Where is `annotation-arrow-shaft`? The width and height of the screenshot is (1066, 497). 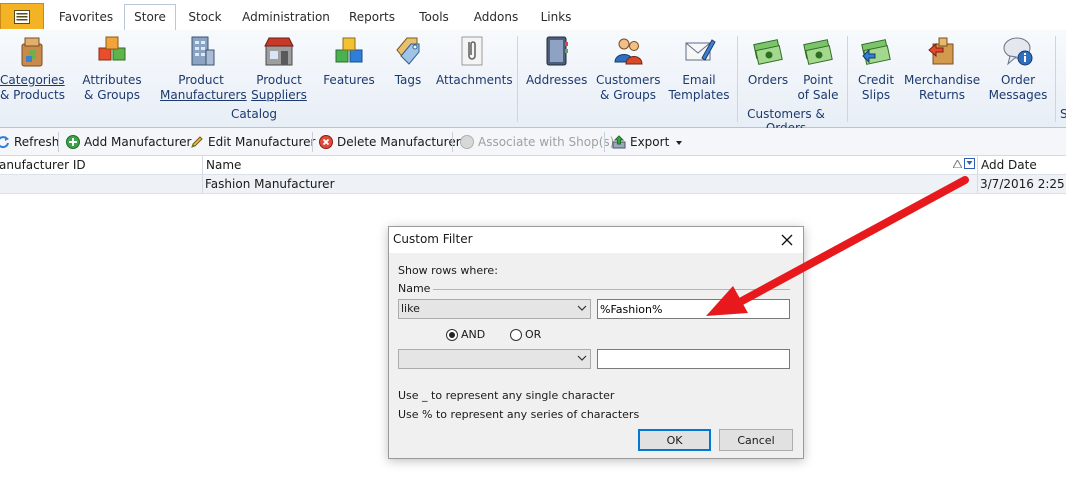 annotation-arrow-shaft is located at coordinates (852, 241).